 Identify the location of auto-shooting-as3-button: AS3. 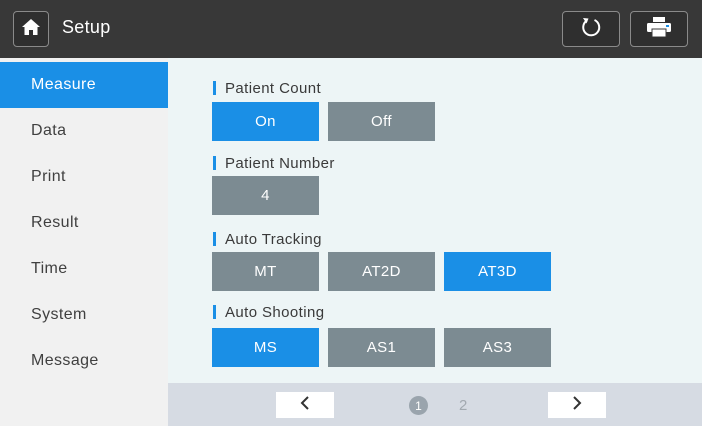
(497, 347).